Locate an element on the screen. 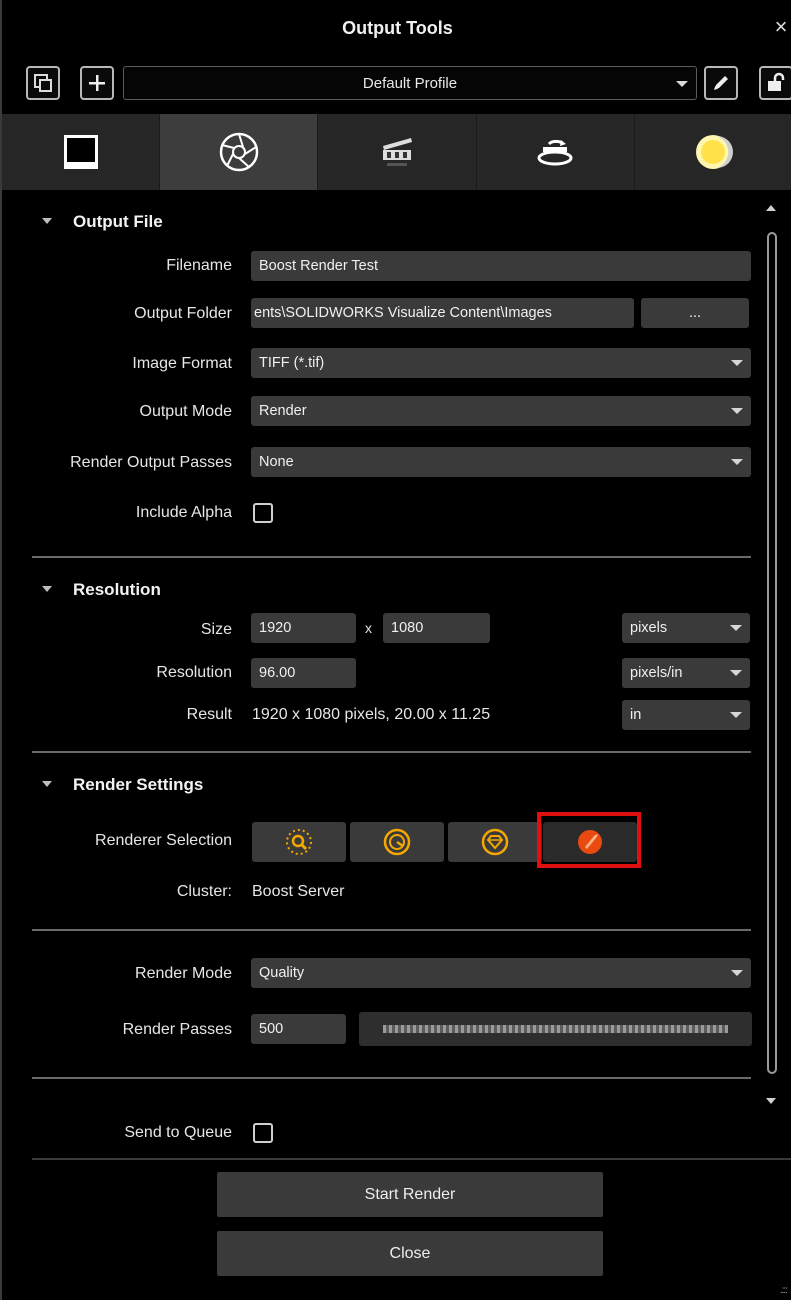 This screenshot has width=791, height=1300. profile-toolbar: Default Profile is located at coordinates (396, 86).